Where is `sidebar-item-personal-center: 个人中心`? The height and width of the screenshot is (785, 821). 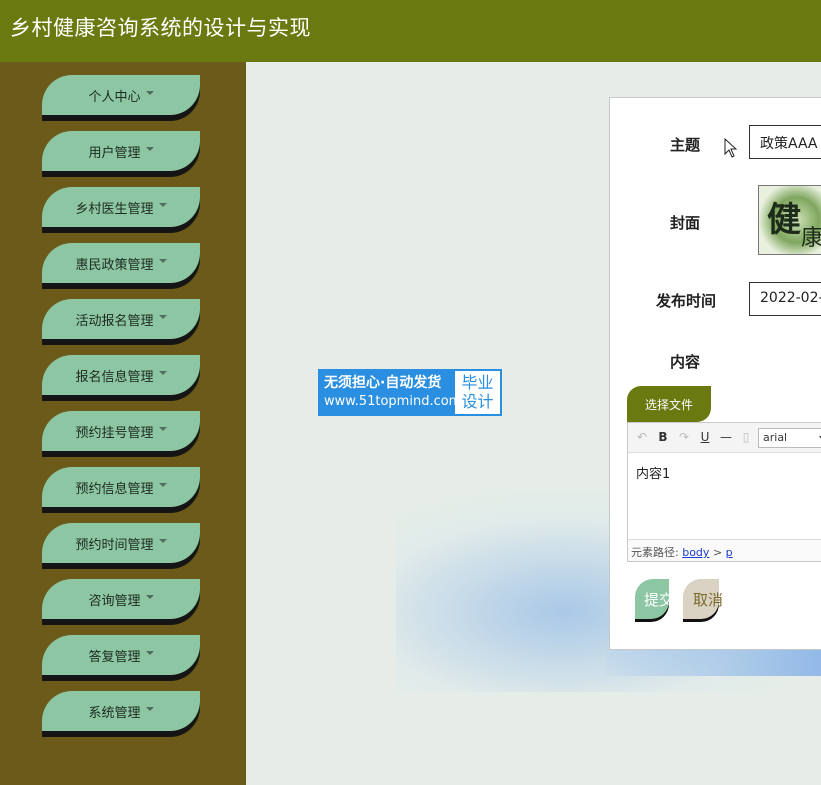 sidebar-item-personal-center: 个人中心 is located at coordinates (121, 98).